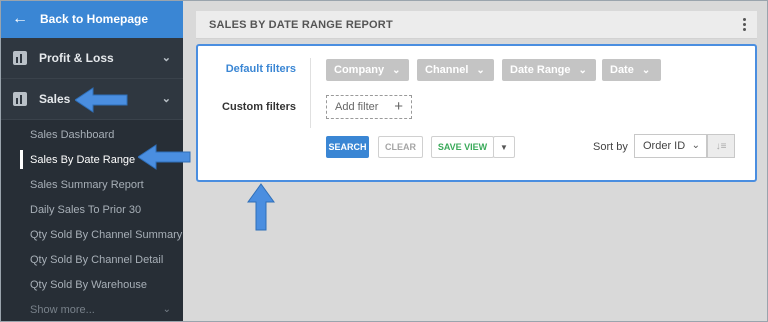 This screenshot has width=768, height=322. What do you see at coordinates (610, 147) in the screenshot?
I see `sort-by-label: Sort by` at bounding box center [610, 147].